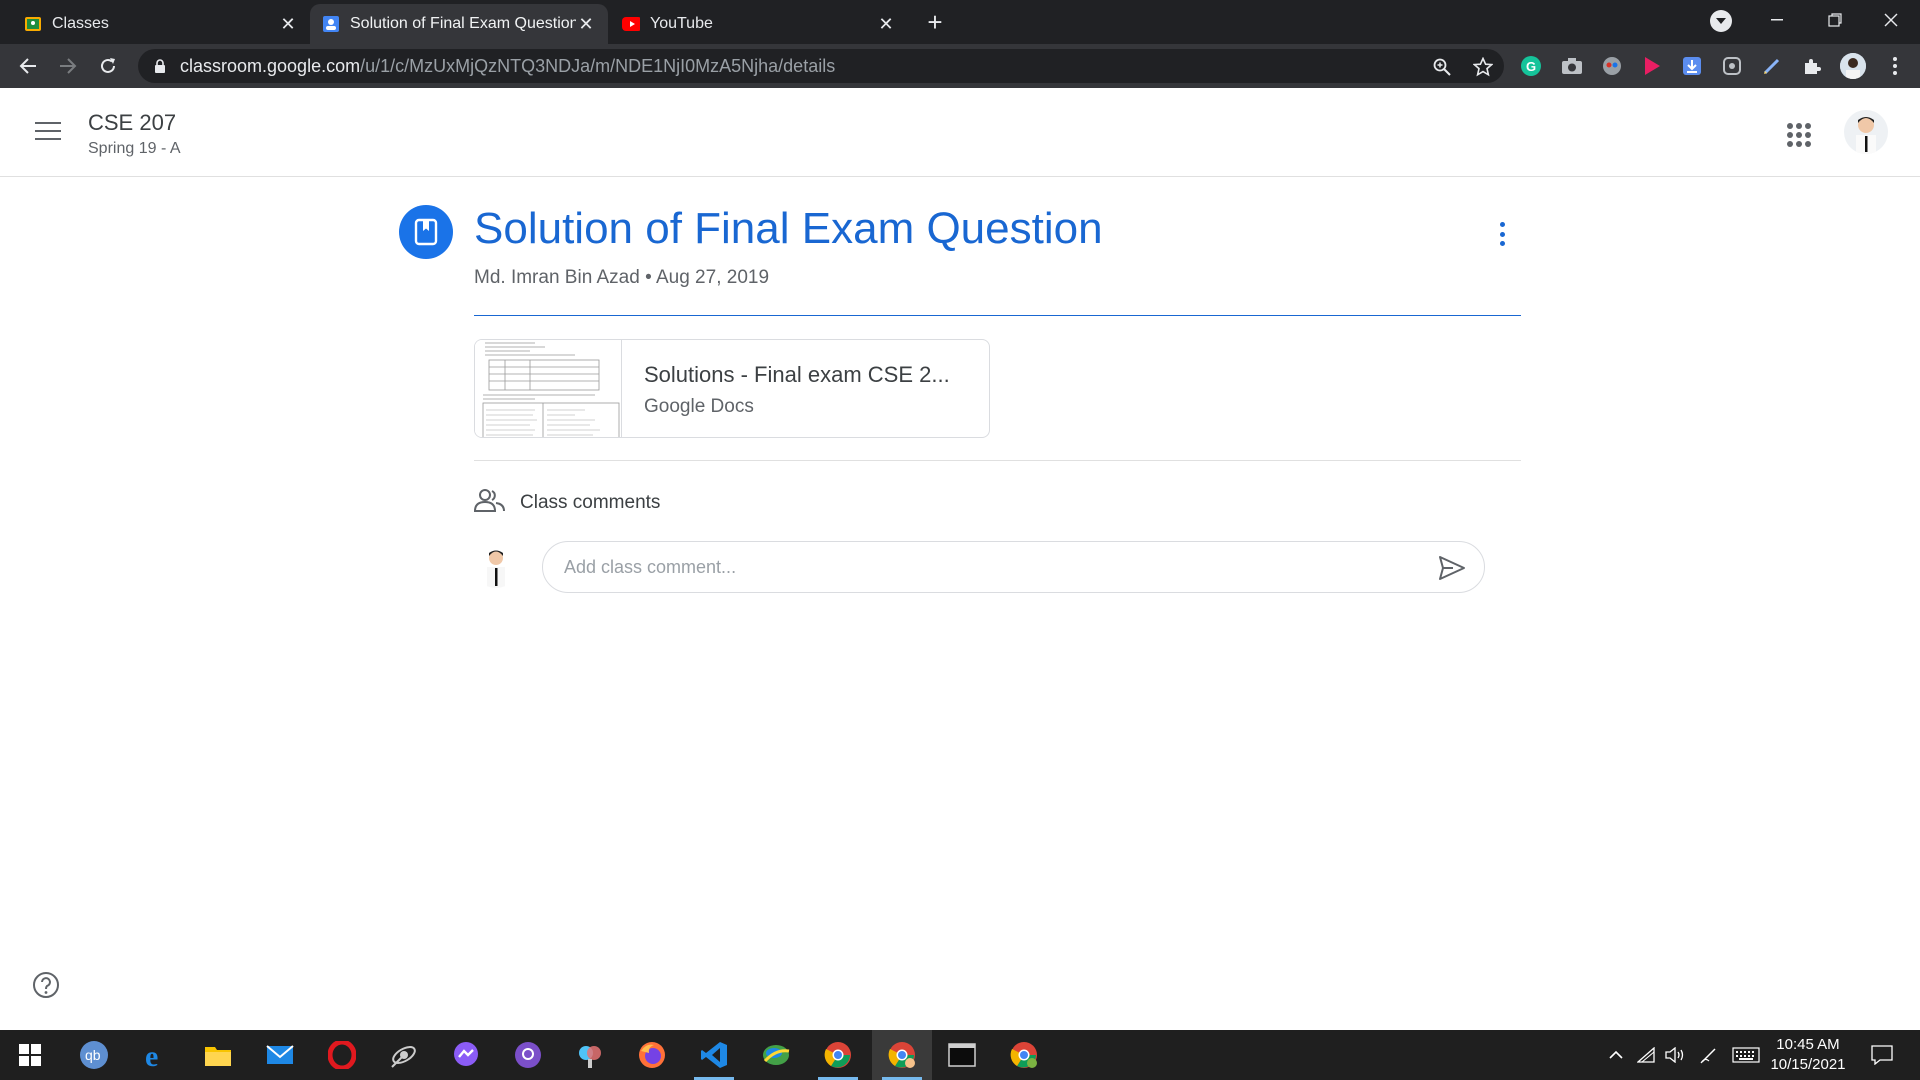 The width and height of the screenshot is (1920, 1080). I want to click on more-options-icon, so click(1502, 234).